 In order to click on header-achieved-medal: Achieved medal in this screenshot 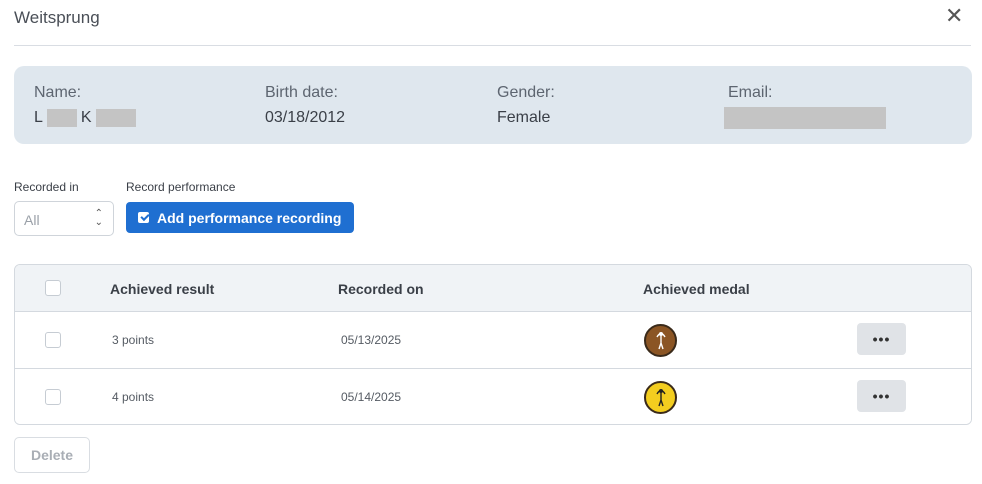, I will do `click(696, 289)`.